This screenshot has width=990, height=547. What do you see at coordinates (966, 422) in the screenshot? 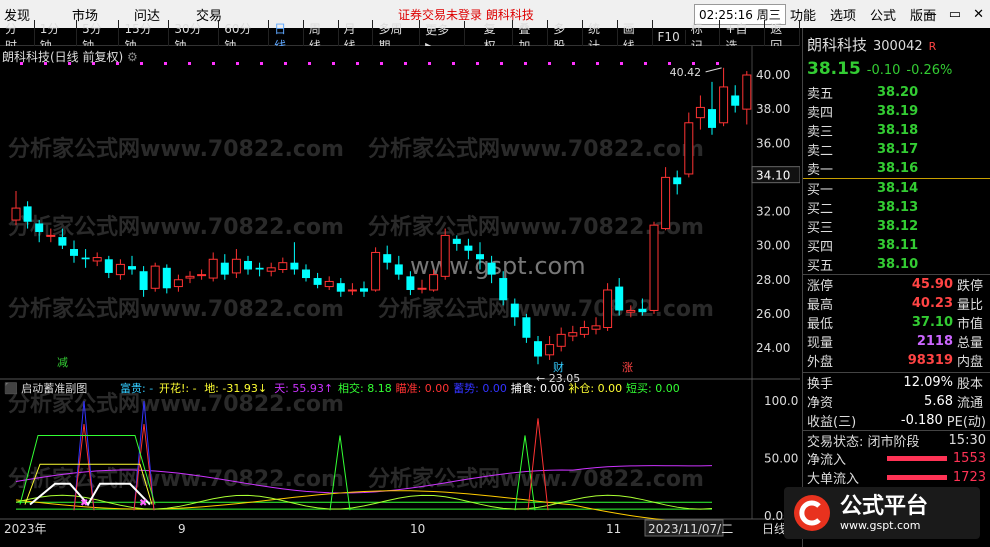
I see `stat2-right-label: PE(动)` at bounding box center [966, 422].